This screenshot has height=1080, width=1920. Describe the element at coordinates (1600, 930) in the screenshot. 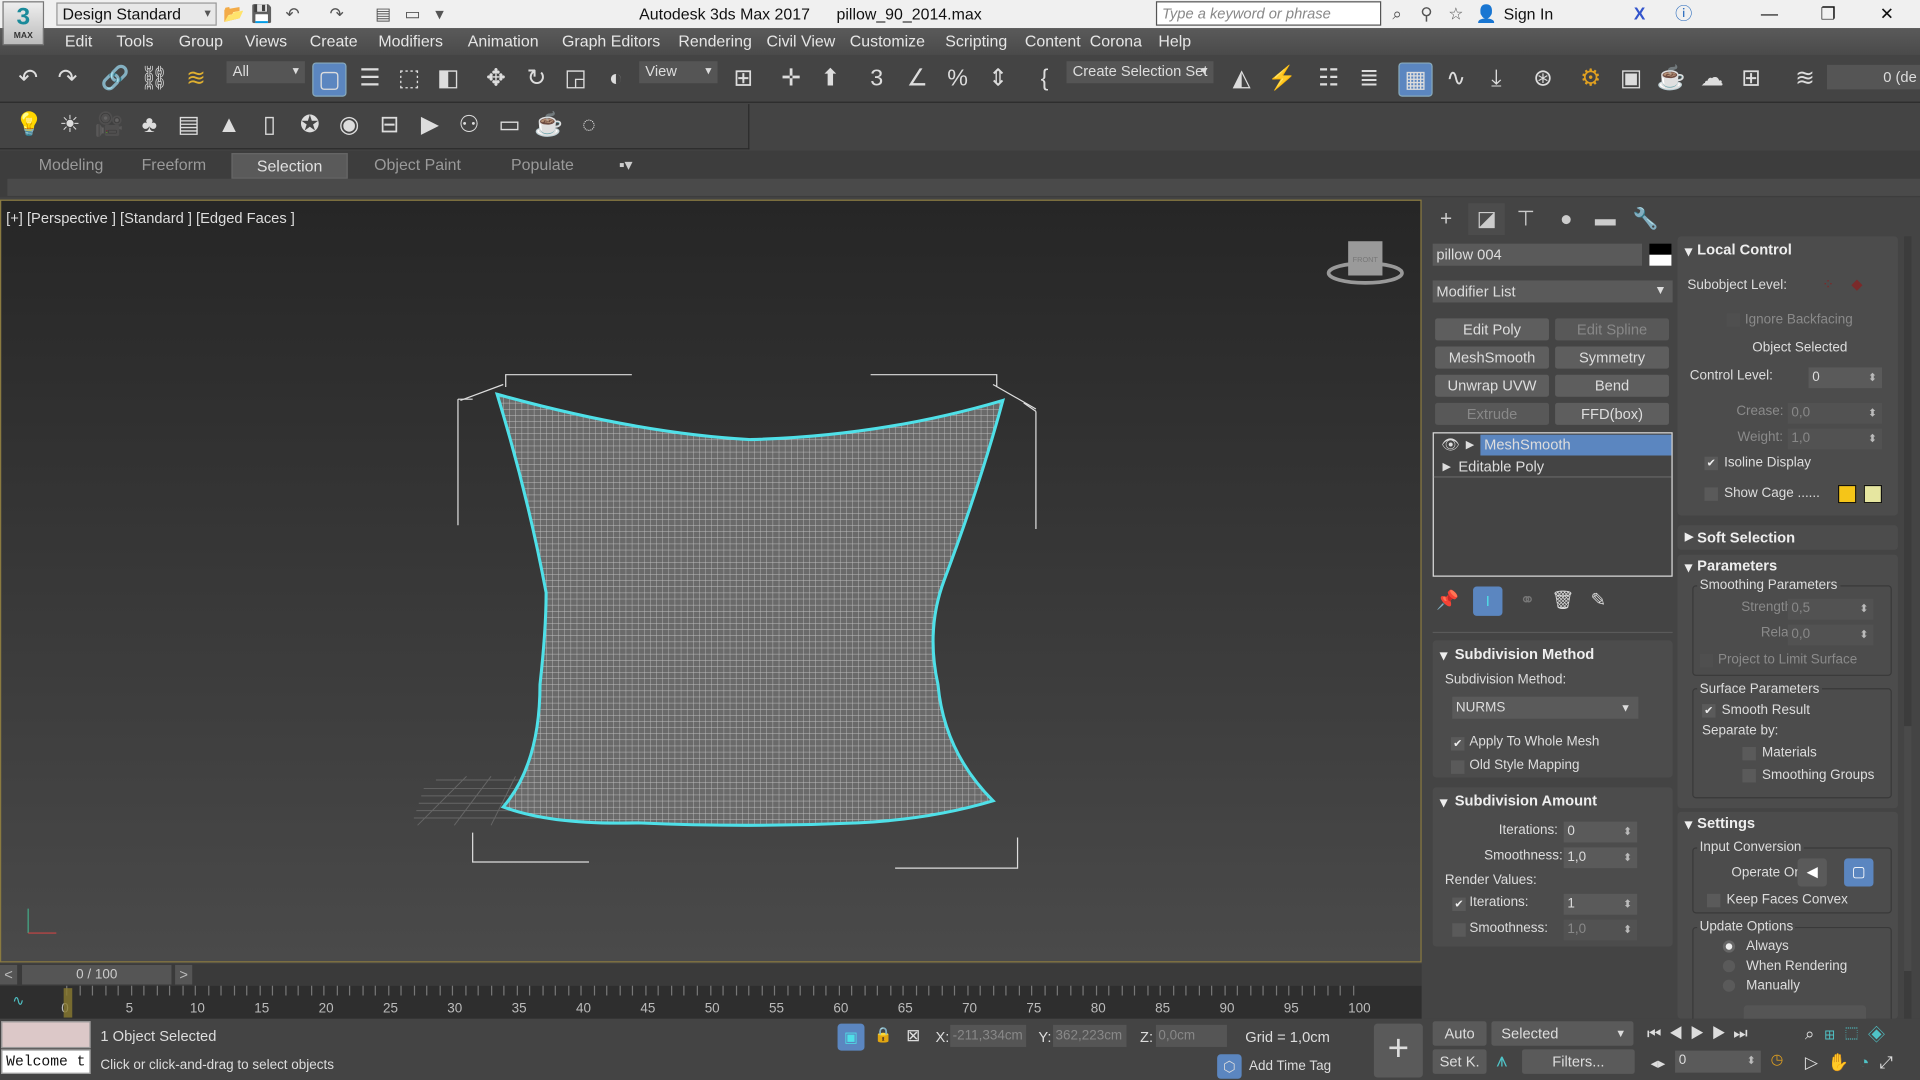

I see `render-smoothness-spinner: 1,0` at that location.